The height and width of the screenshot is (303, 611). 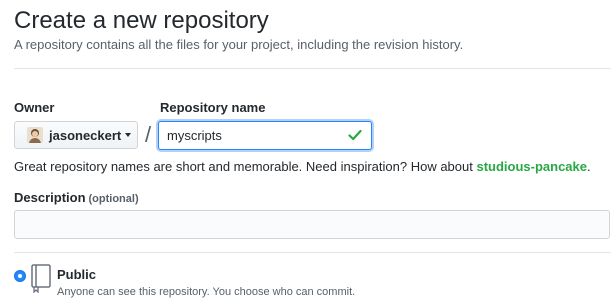 I want to click on avatar, so click(x=35, y=135).